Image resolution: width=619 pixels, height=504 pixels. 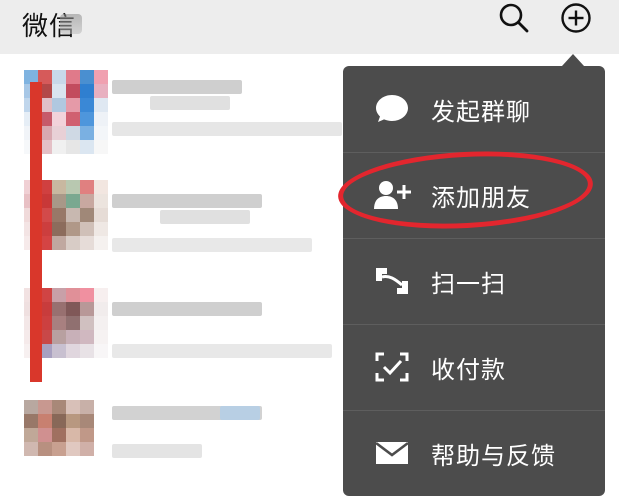 I want to click on payment-icon, so click(x=392, y=367).